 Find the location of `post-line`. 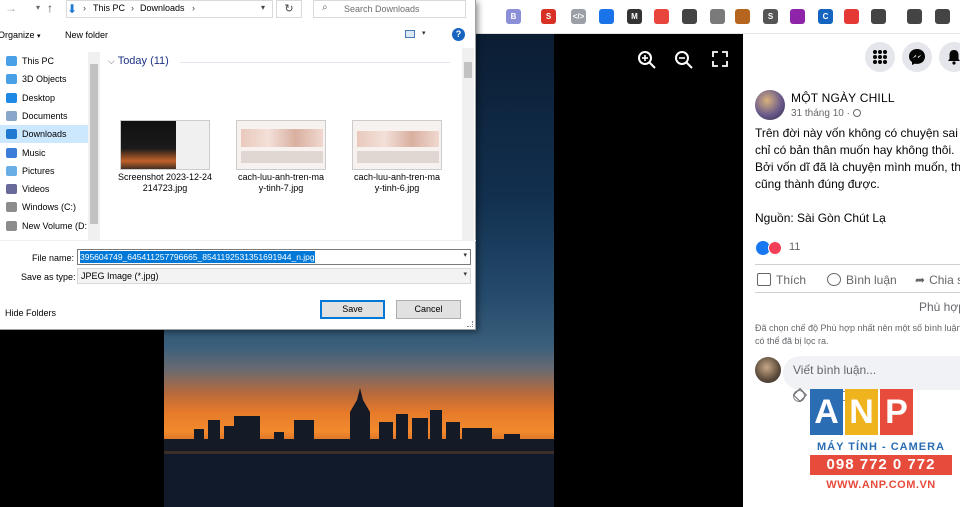

post-line is located at coordinates (857, 201).